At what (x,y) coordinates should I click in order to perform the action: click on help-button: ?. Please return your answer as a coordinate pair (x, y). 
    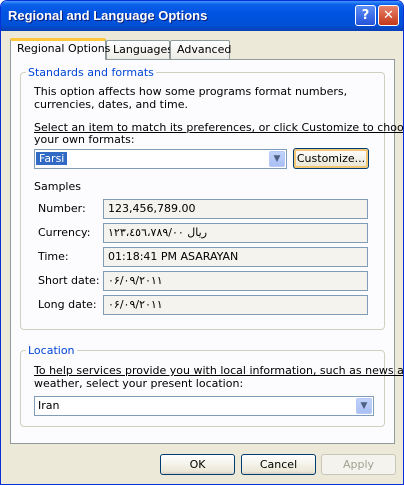
    Looking at the image, I should click on (365, 15).